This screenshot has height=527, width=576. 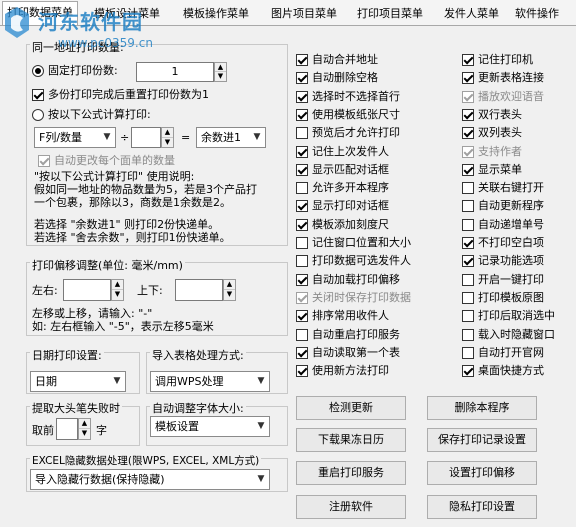 I want to click on mid-option-checkbox-2: 选择时不选择首行, so click(x=348, y=97).